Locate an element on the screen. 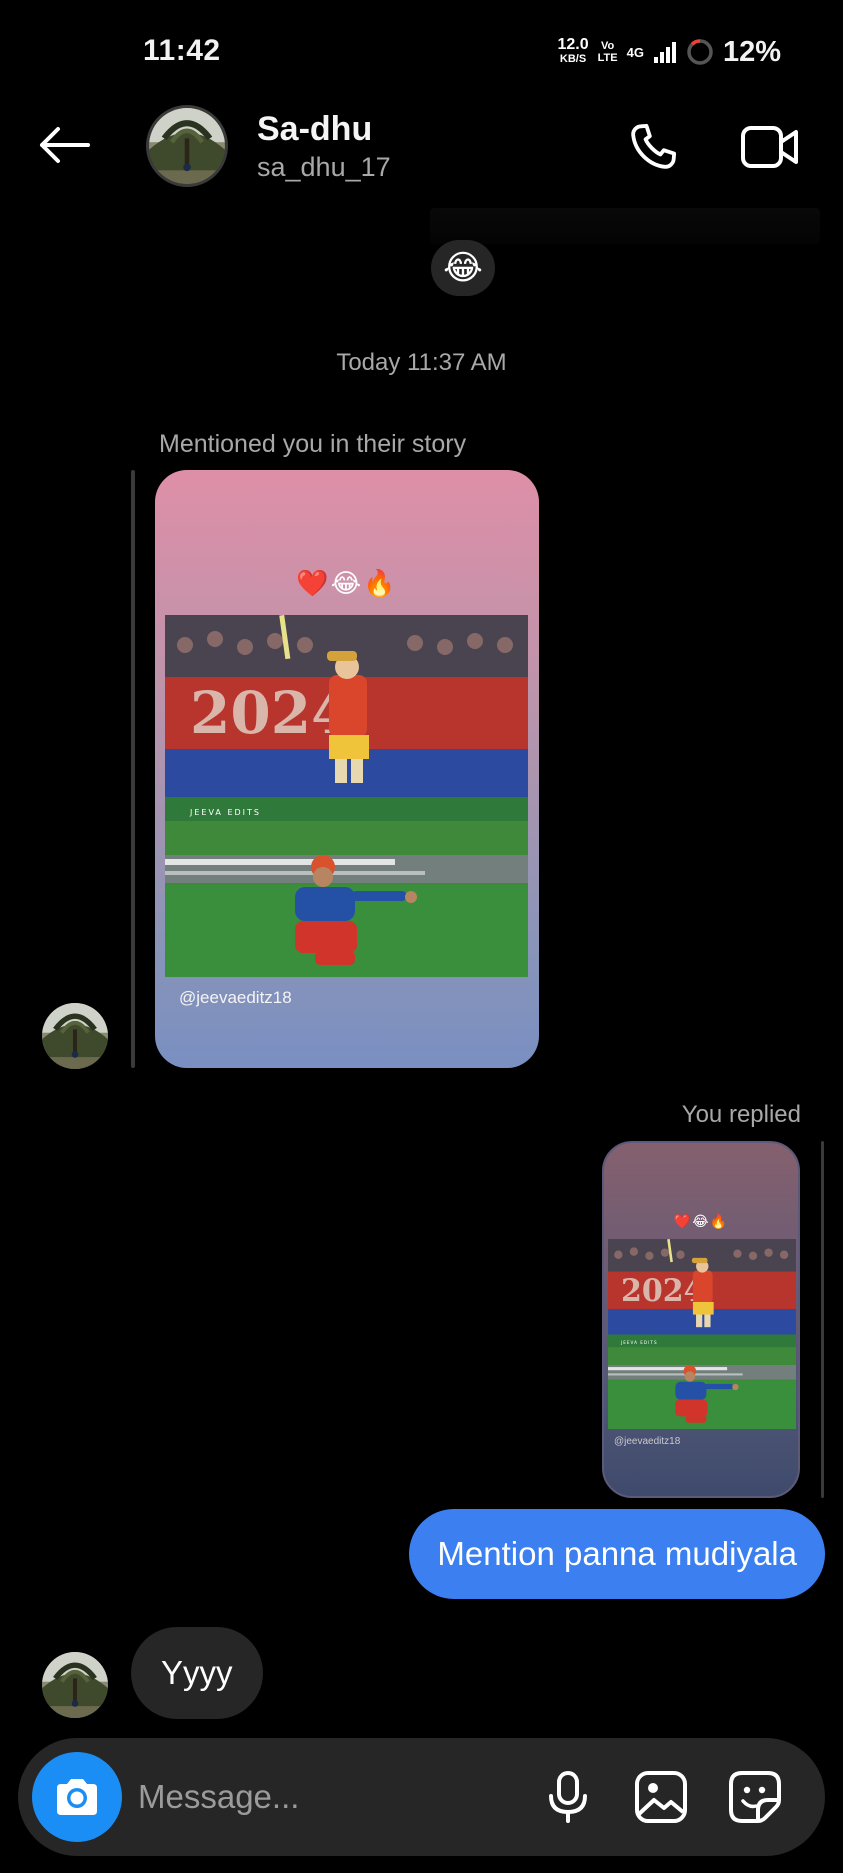 This screenshot has height=1873, width=843. network-speed: 12.0 KB/S is located at coordinates (573, 51).